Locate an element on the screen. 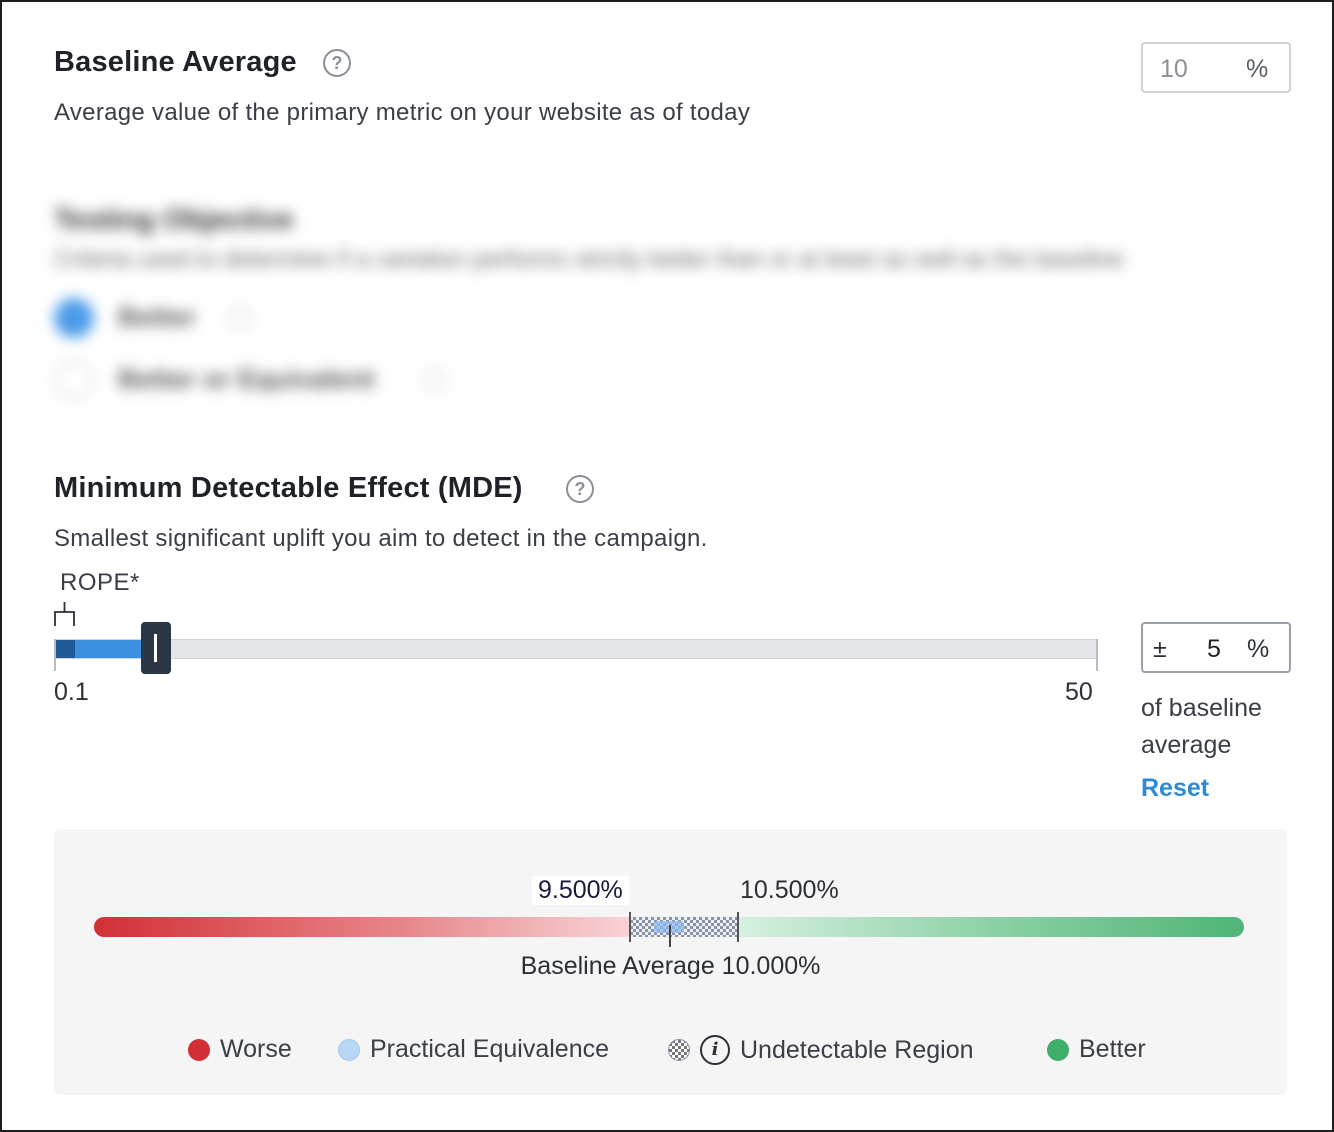 This screenshot has width=1334, height=1132. worse-region is located at coordinates (362, 927).